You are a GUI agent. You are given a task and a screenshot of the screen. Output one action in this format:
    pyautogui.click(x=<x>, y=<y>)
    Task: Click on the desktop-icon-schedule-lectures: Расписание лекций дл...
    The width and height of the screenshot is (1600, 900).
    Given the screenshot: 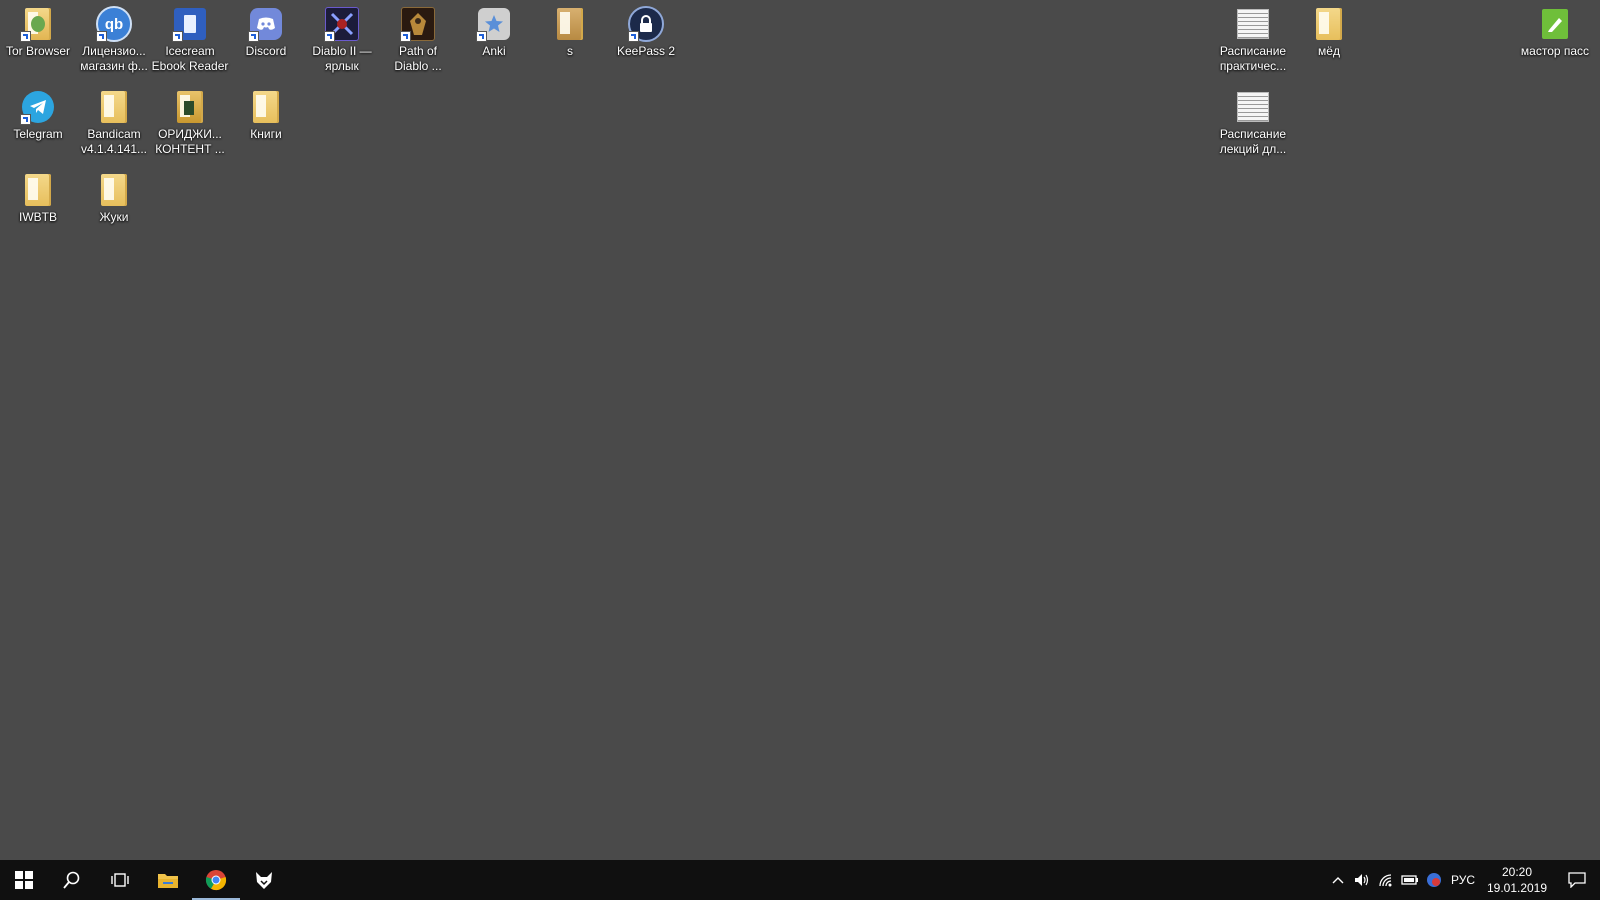 What is the action you would take?
    pyautogui.click(x=1253, y=120)
    